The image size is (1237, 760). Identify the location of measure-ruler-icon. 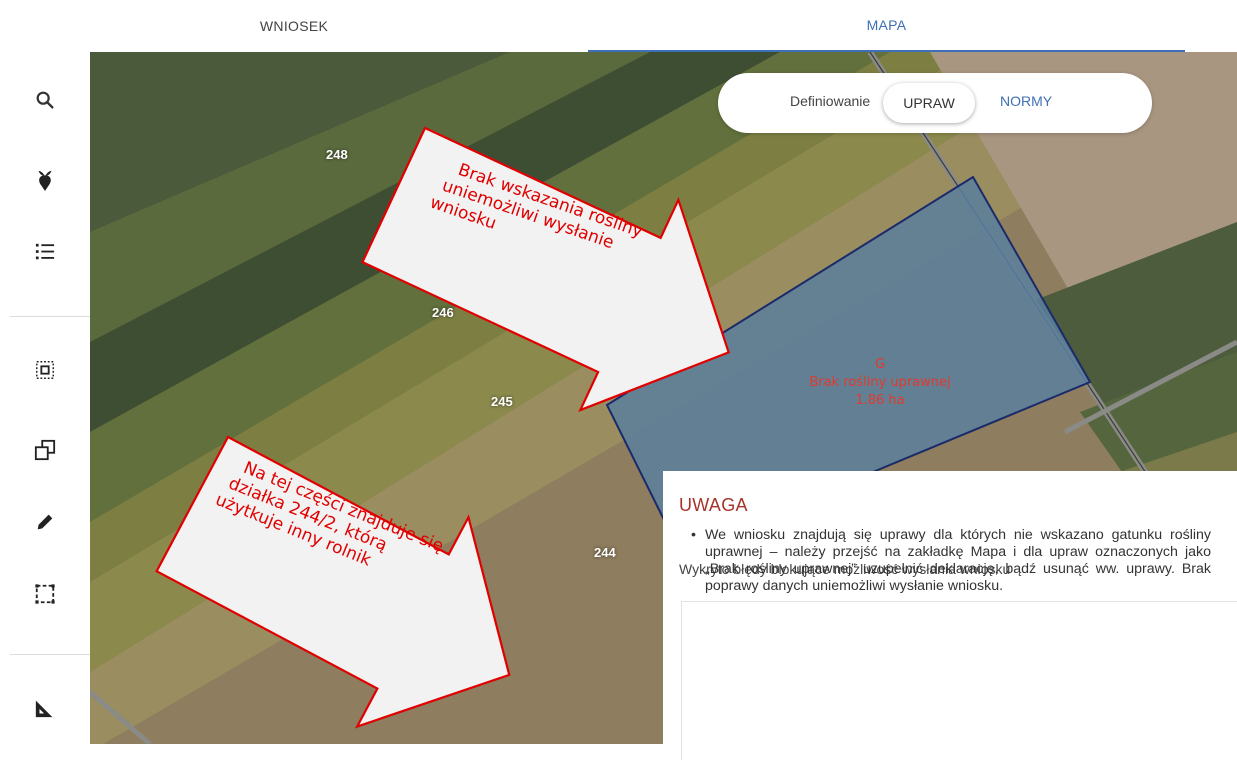
(45, 710).